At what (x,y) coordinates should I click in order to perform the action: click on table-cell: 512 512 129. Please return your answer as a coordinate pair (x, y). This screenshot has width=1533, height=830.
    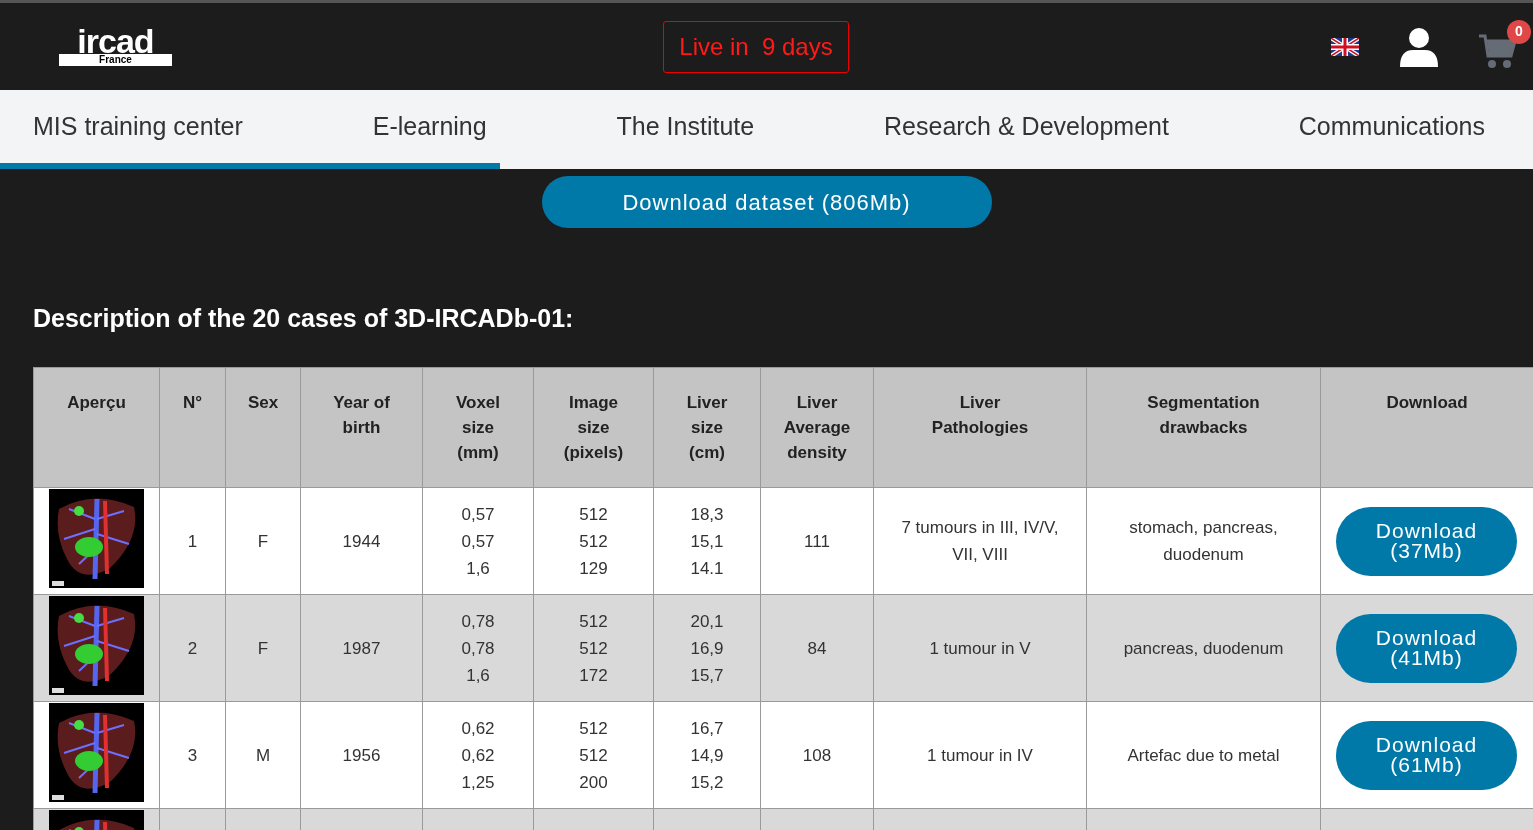
    Looking at the image, I should click on (593, 541).